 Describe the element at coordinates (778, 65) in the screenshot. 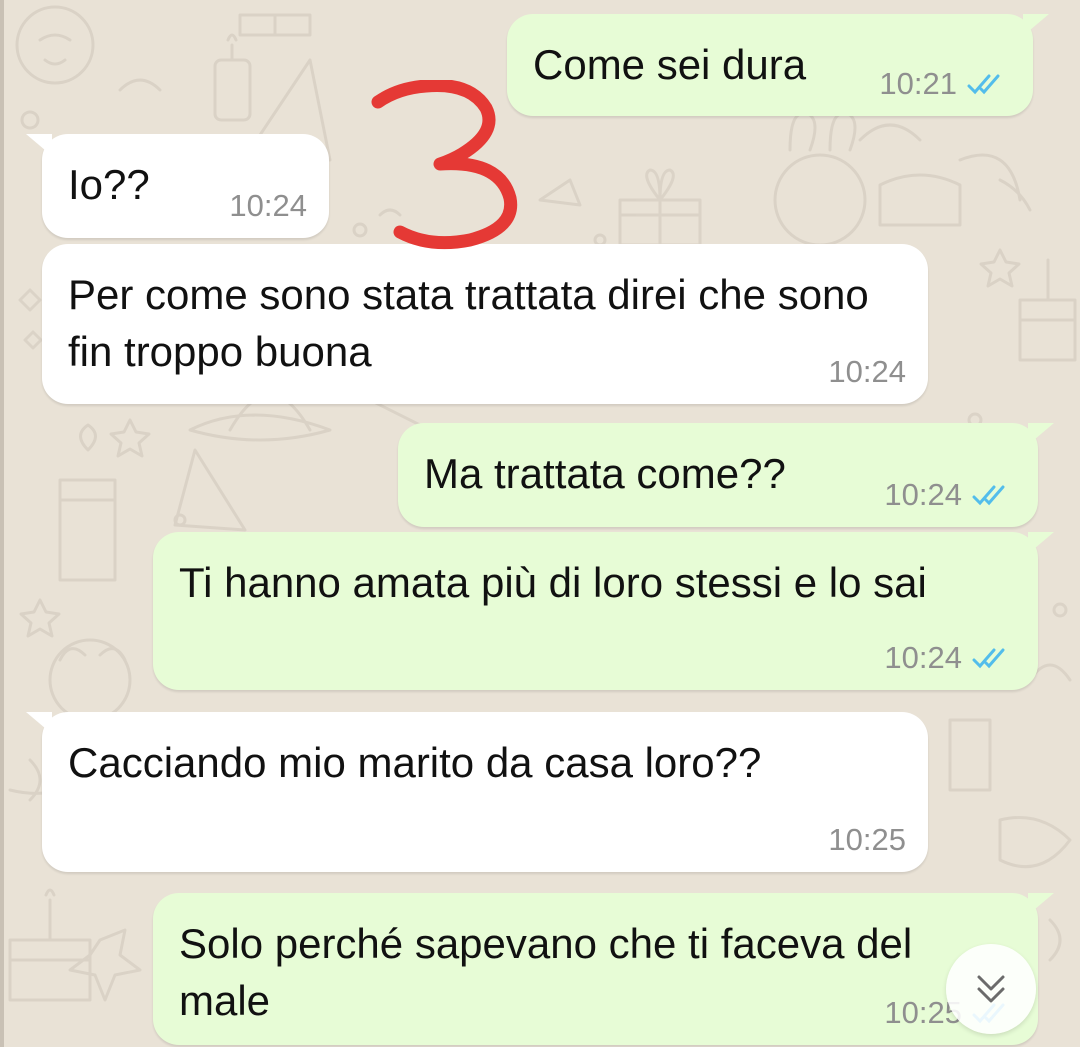

I see `message-outgoing: Come sei dura 10:21` at that location.